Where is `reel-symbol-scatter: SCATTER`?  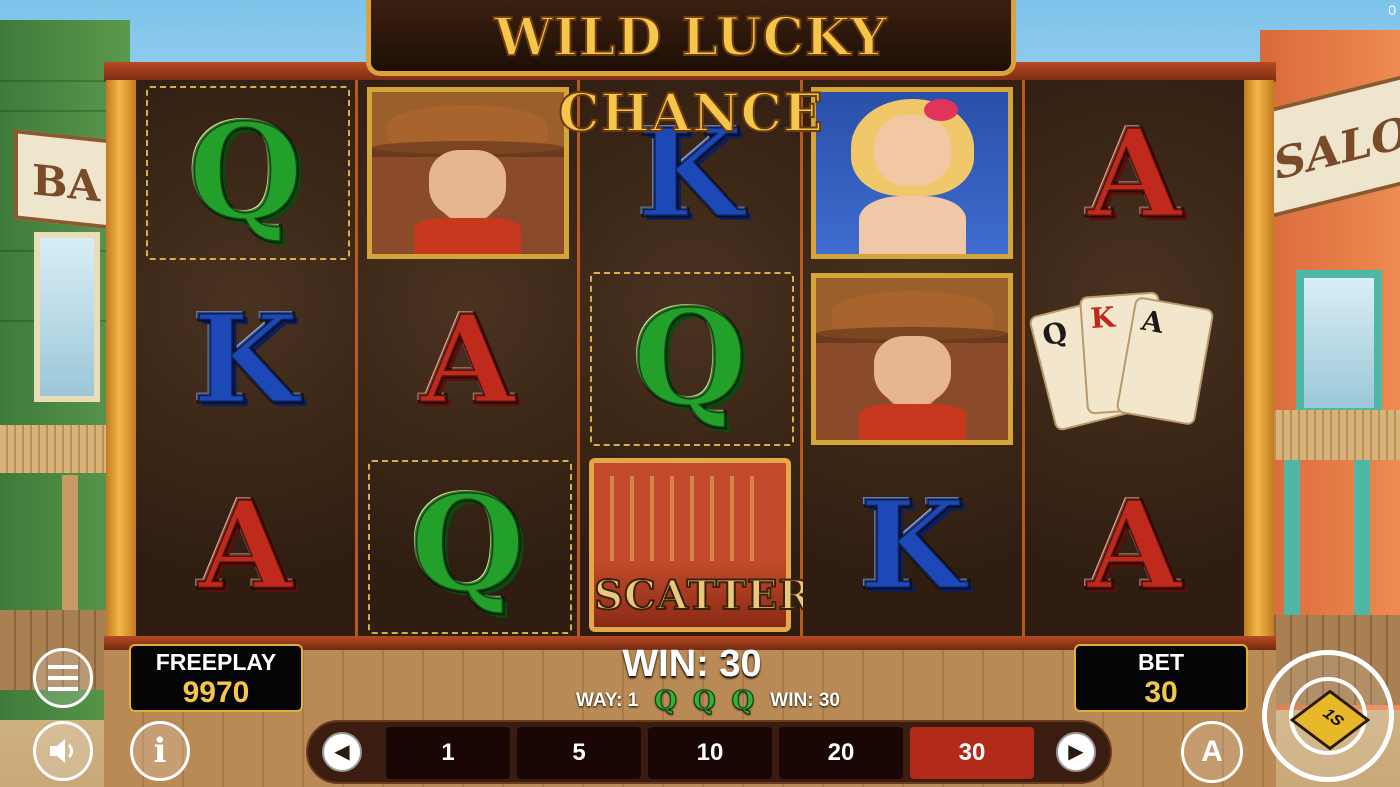
reel-symbol-scatter: SCATTER is located at coordinates (696, 545).